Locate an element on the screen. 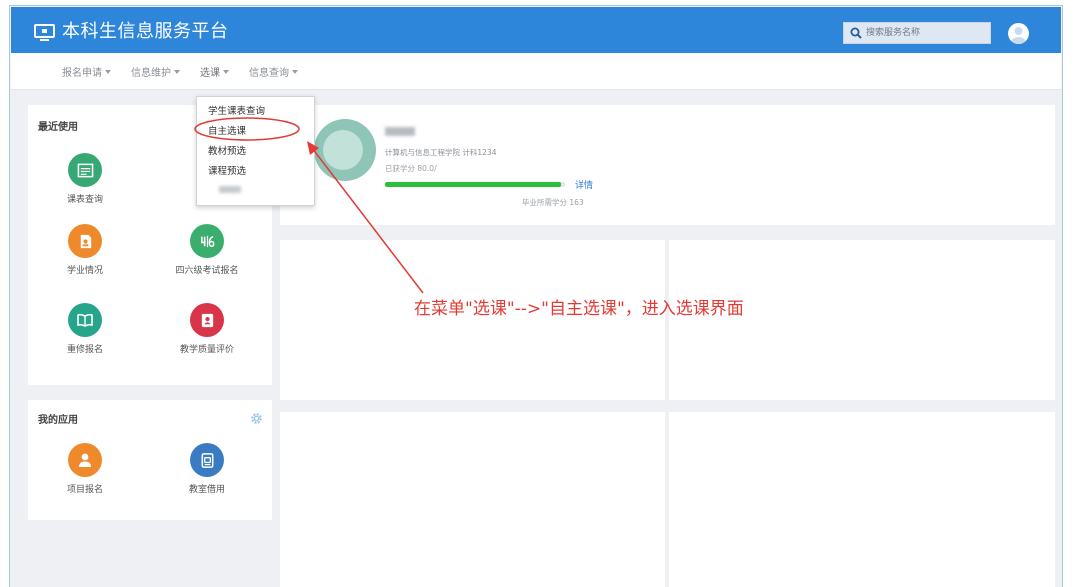 Image resolution: width=1076 pixels, height=587 pixels. search-box is located at coordinates (917, 33).